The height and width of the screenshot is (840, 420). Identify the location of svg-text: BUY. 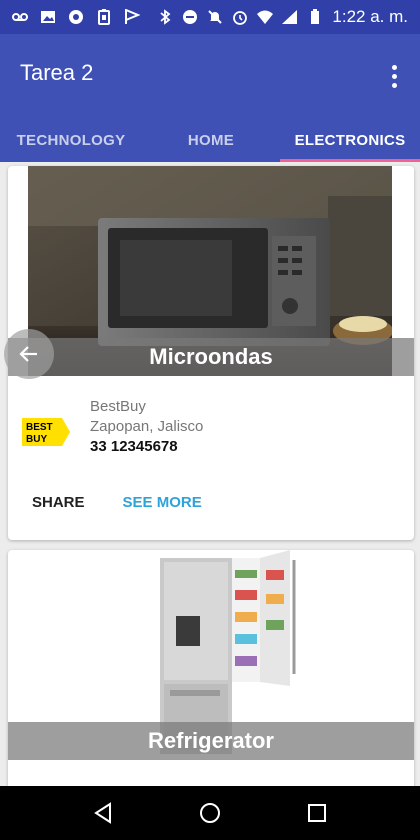
(36, 439).